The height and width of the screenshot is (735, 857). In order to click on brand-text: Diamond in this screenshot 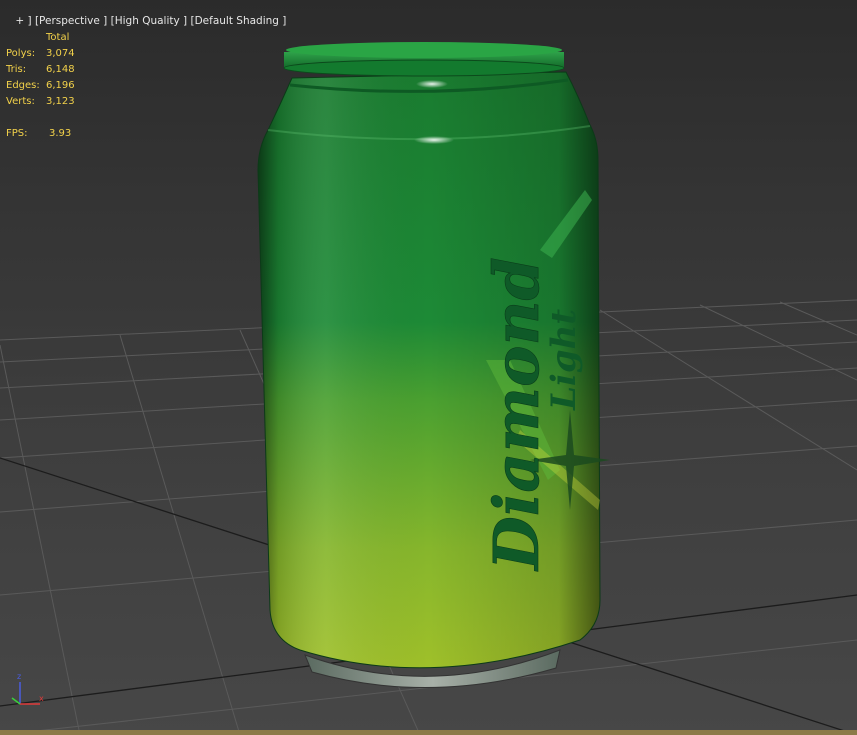, I will do `click(516, 414)`.